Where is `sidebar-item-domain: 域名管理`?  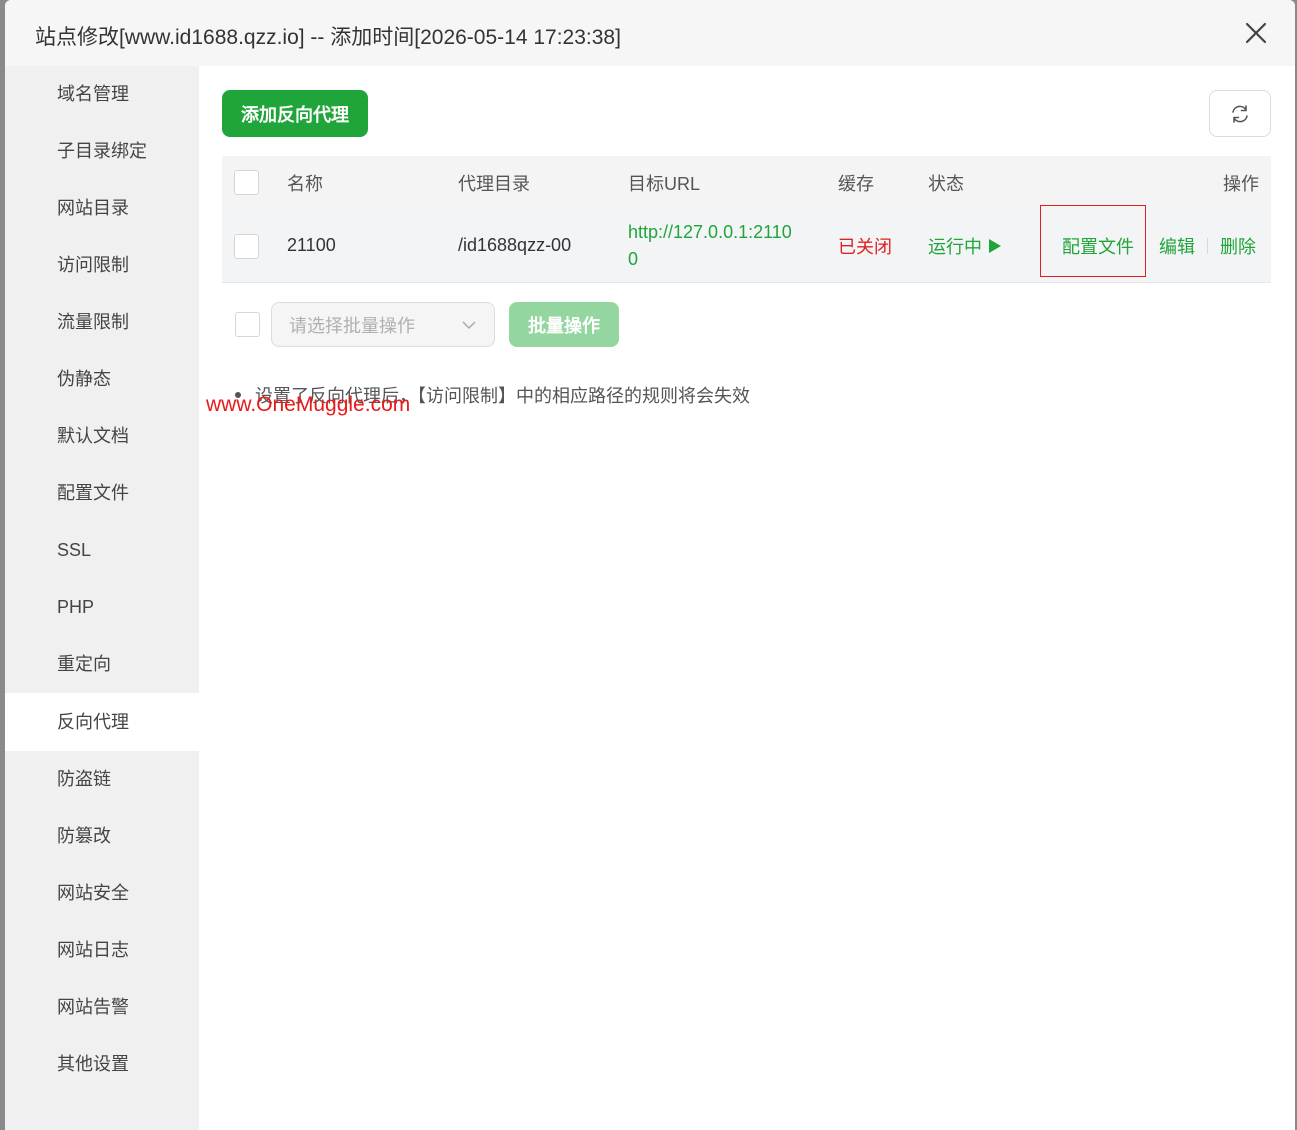
sidebar-item-domain: 域名管理 is located at coordinates (102, 94).